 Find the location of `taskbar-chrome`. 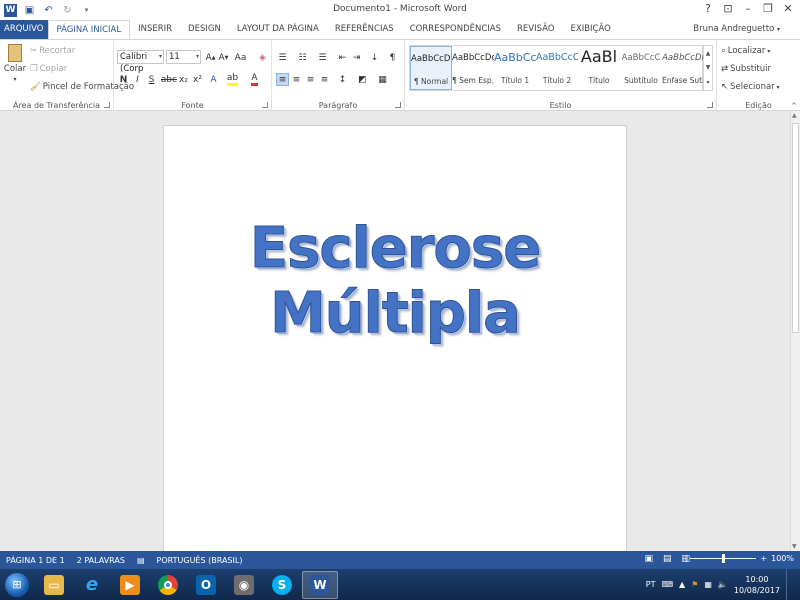

taskbar-chrome is located at coordinates (168, 585).